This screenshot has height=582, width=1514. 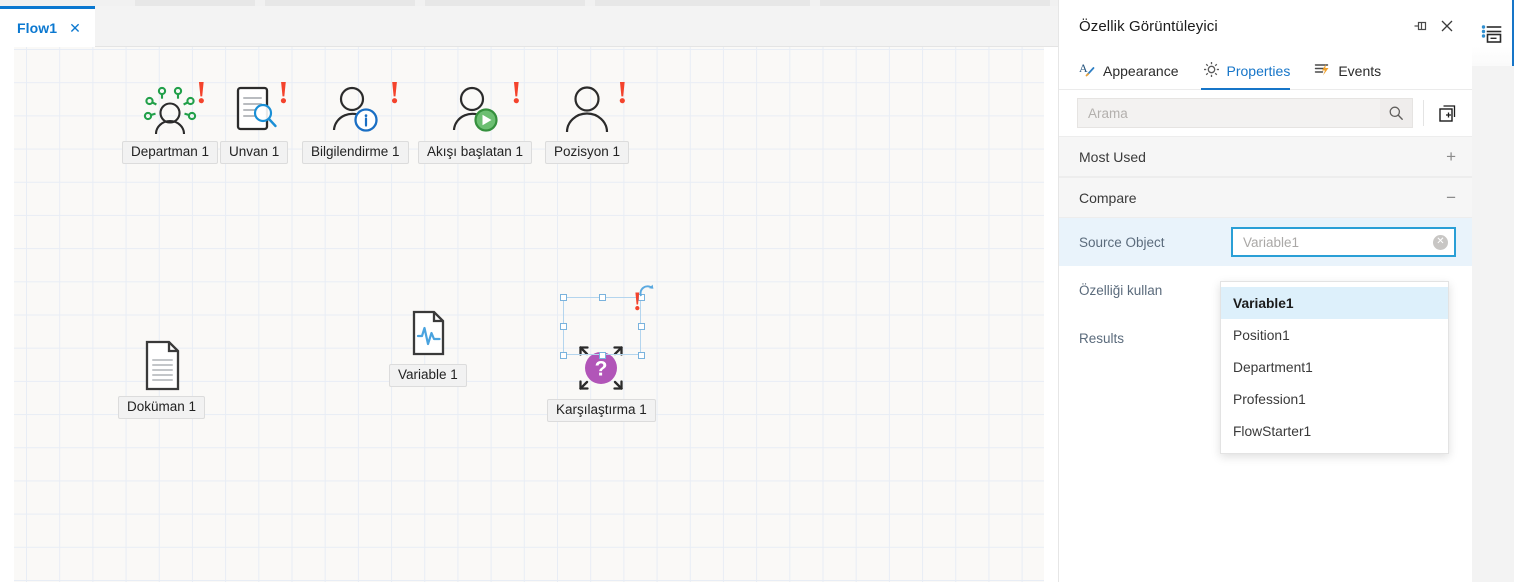 I want to click on node-label: Pozisyon 1, so click(x=587, y=152).